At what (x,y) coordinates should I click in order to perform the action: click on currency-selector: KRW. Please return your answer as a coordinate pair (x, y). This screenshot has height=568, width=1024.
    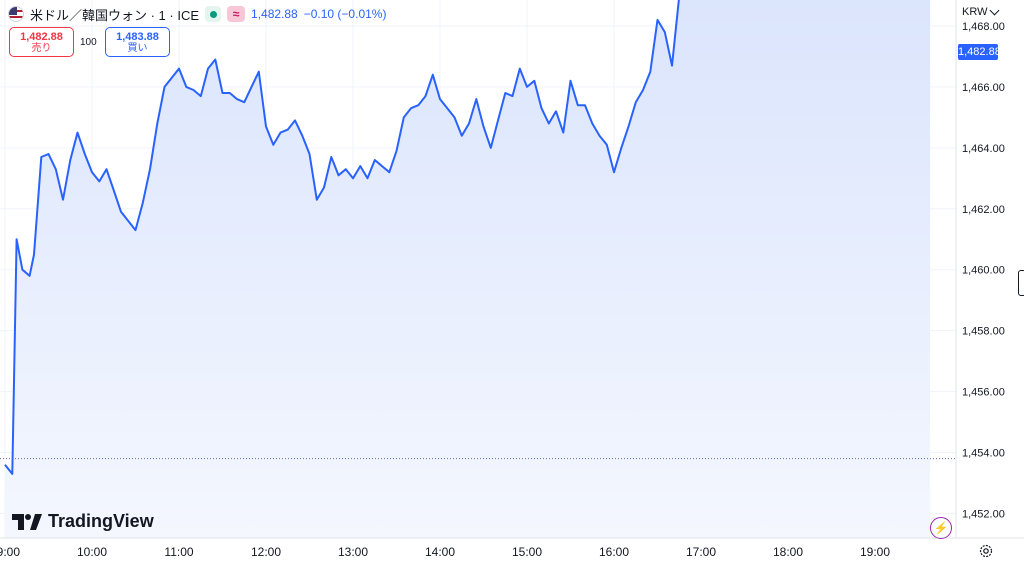
    Looking at the image, I should click on (981, 11).